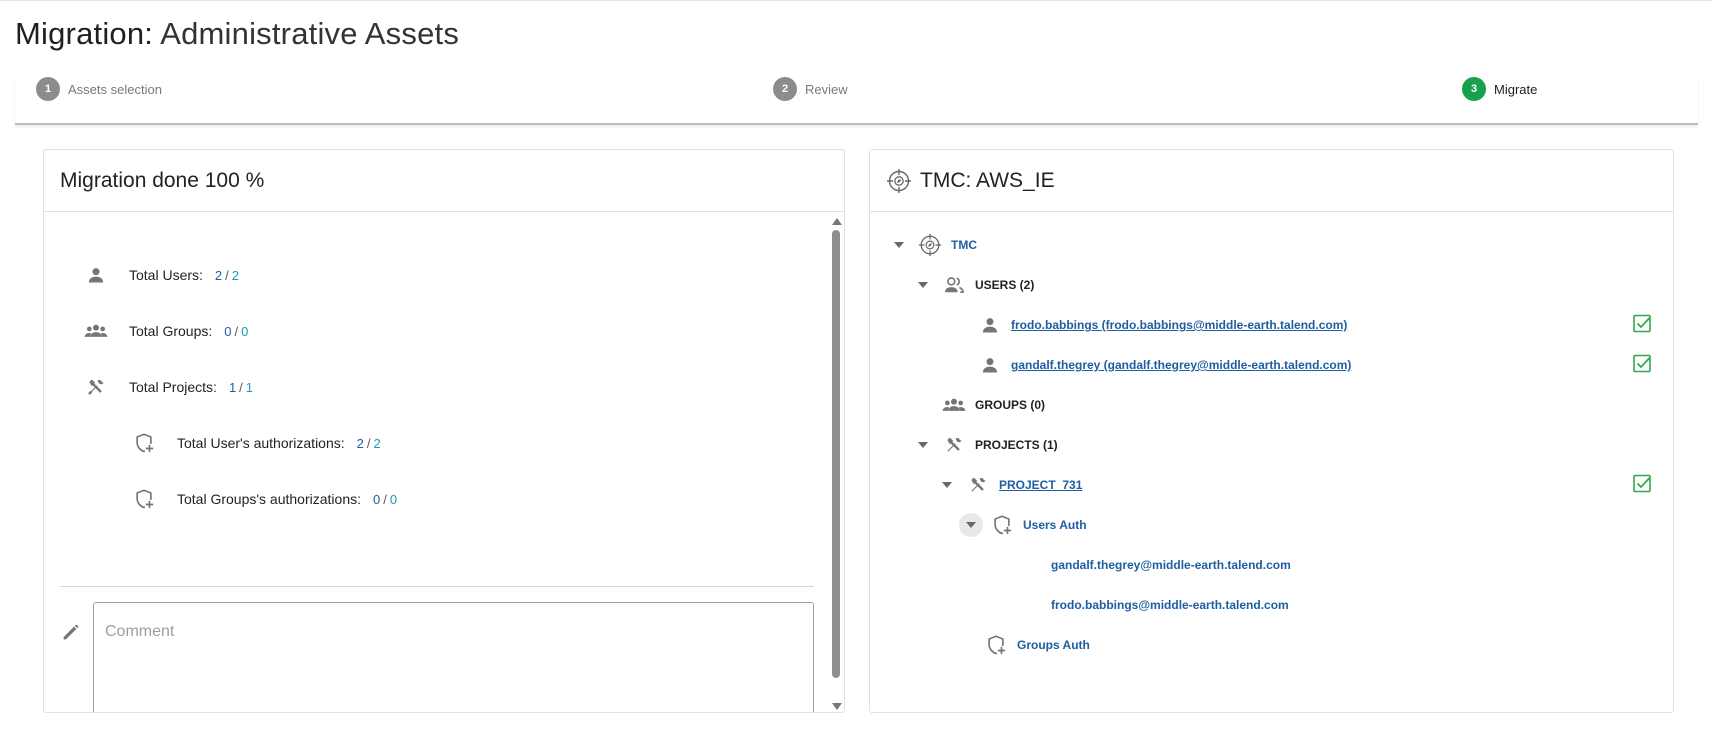  What do you see at coordinates (1040, 485) in the screenshot?
I see `project-link: PROJECT_731` at bounding box center [1040, 485].